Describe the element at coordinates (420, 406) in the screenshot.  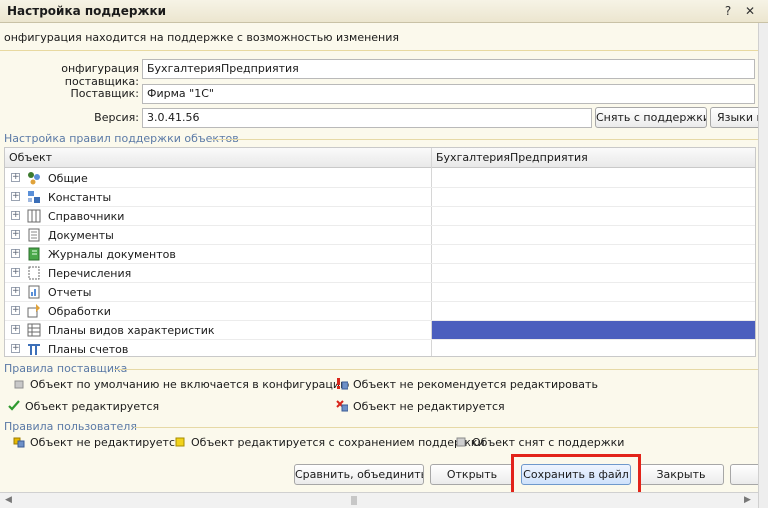
I see `legend-not-editable: Объект не редактируется` at that location.